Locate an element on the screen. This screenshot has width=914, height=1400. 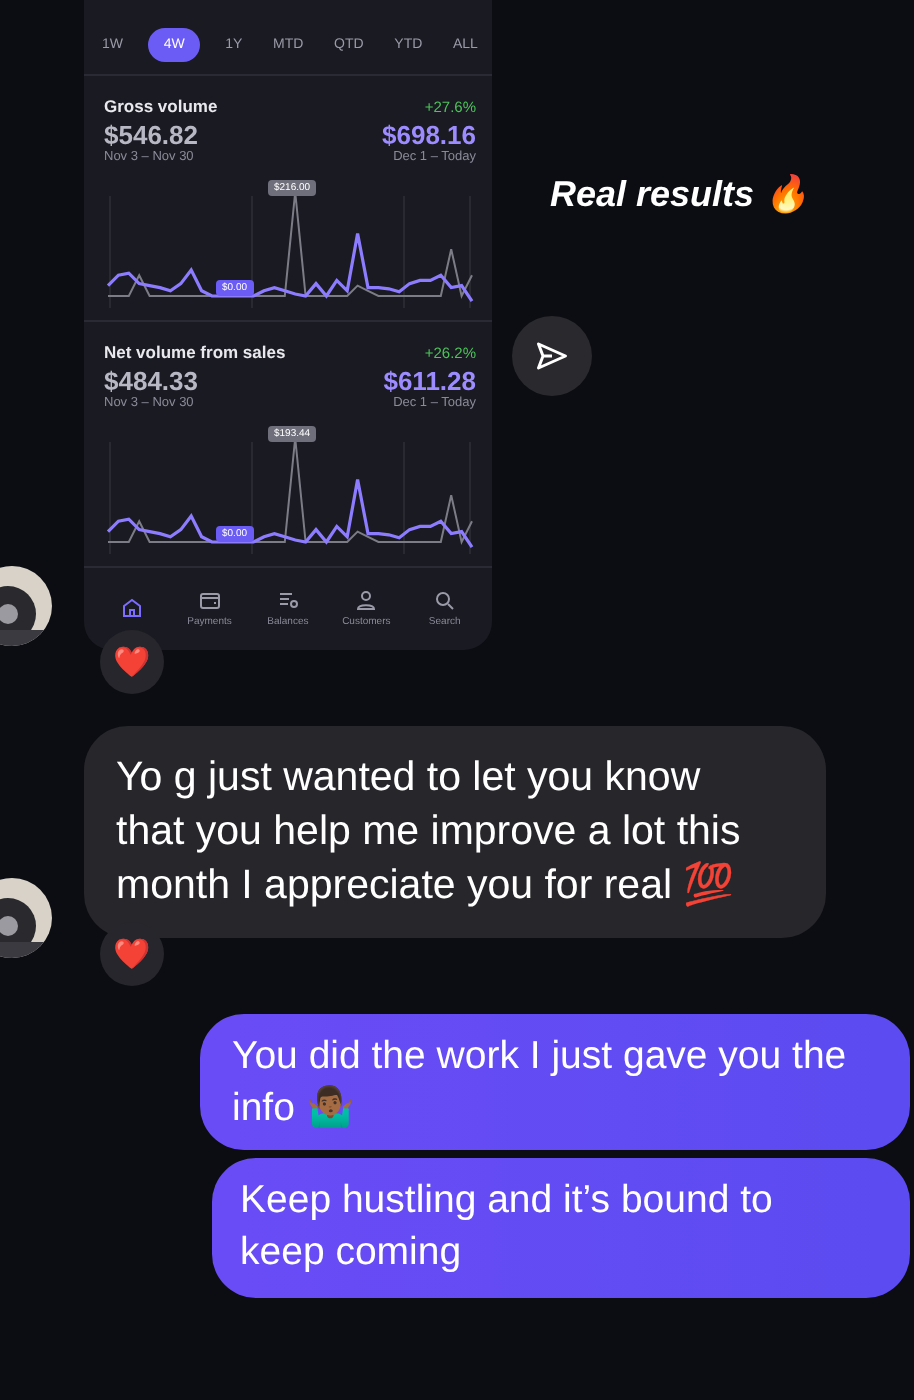
sent-message: Keep hustling and it’s bound to keep coming is located at coordinates (561, 1228).